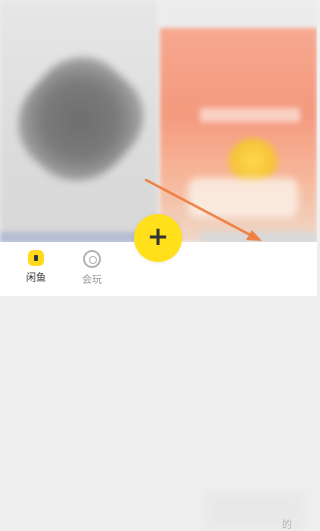 The height and width of the screenshot is (531, 320). Describe the element at coordinates (36, 270) in the screenshot. I see `tab-home: 闲鱼` at that location.